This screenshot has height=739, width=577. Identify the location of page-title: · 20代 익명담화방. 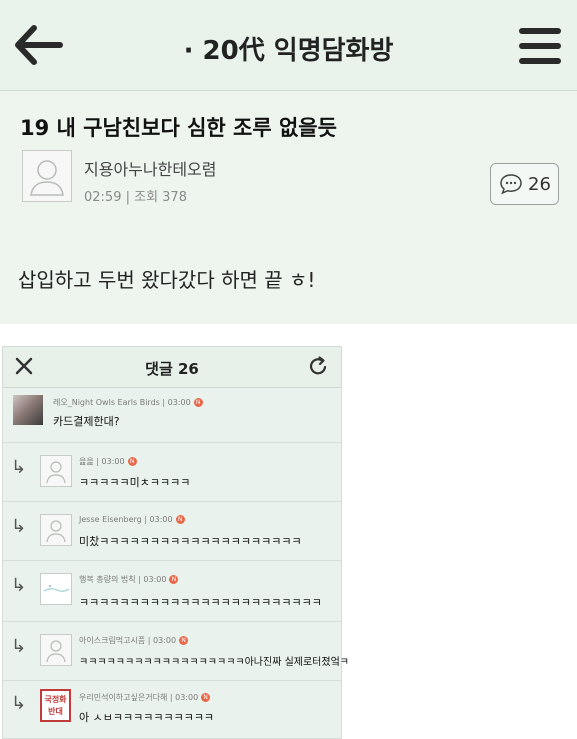
(288, 51).